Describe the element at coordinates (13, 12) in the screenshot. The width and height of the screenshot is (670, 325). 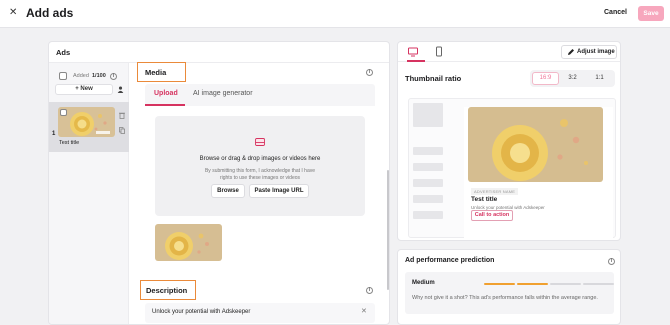
I see `close-icon: ✕` at that location.